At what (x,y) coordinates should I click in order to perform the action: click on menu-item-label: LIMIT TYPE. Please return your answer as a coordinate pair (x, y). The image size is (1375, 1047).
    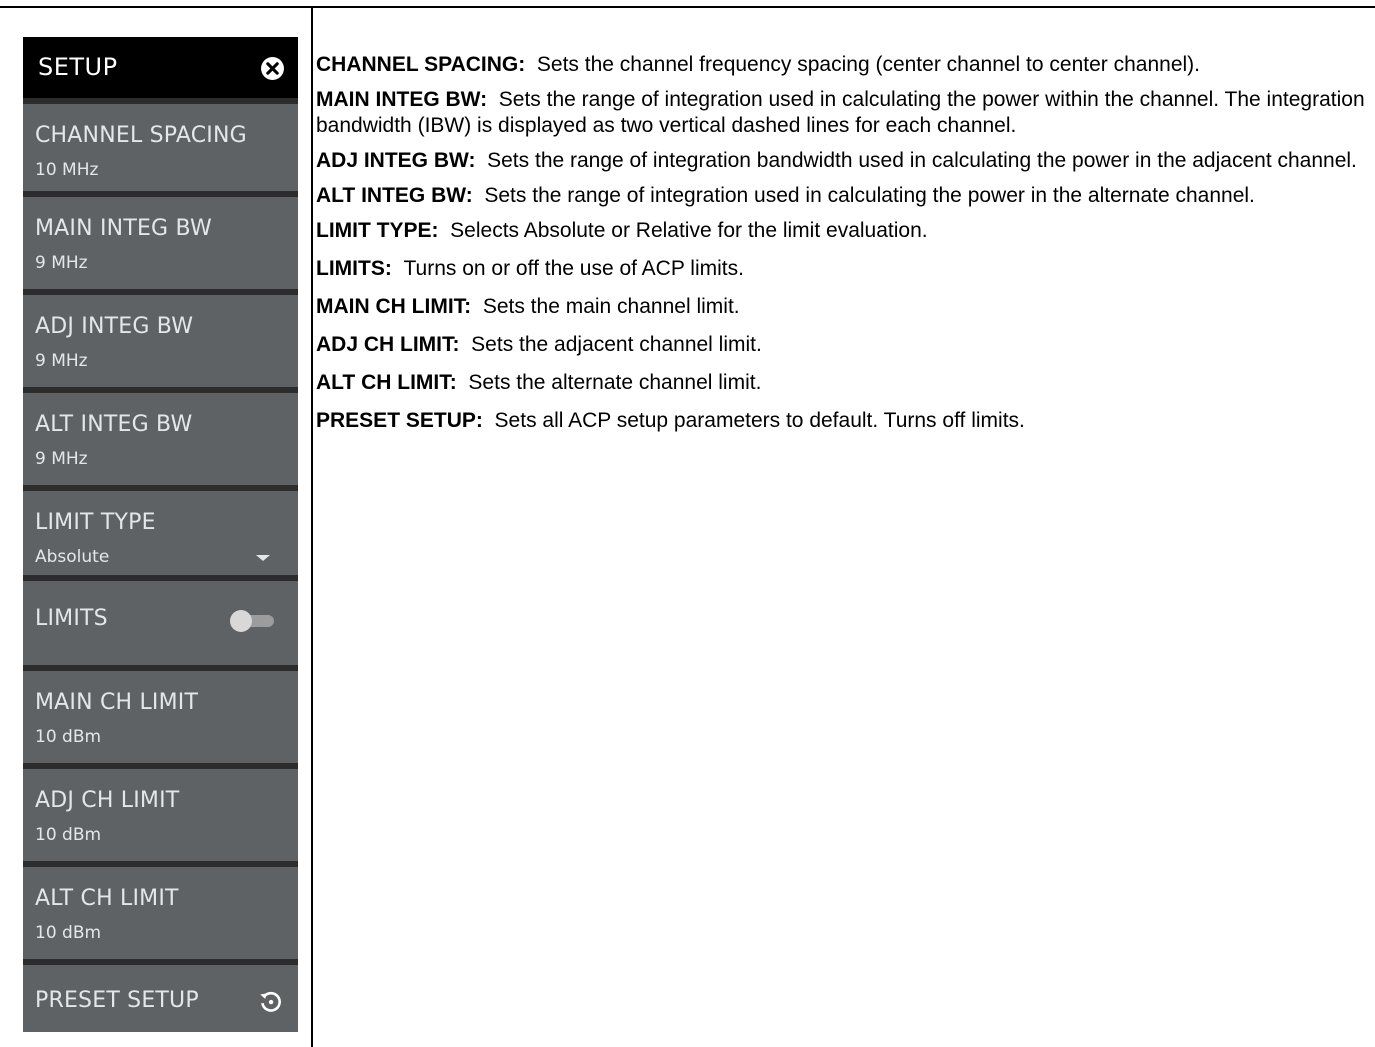
    Looking at the image, I should click on (95, 522).